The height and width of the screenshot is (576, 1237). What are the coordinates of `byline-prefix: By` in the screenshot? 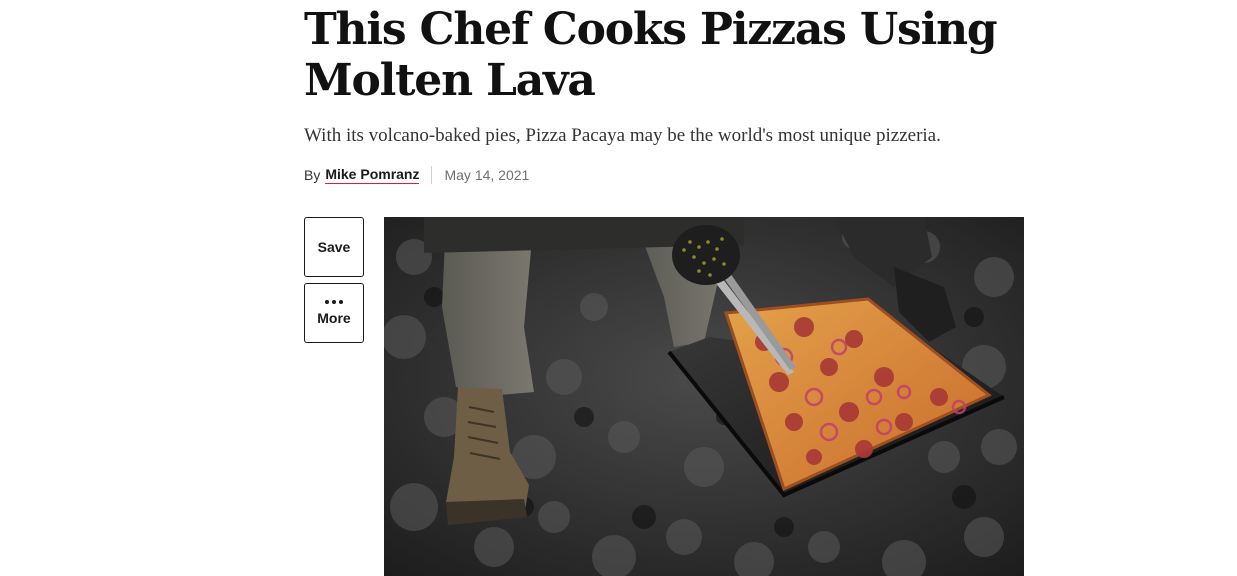 It's located at (312, 175).